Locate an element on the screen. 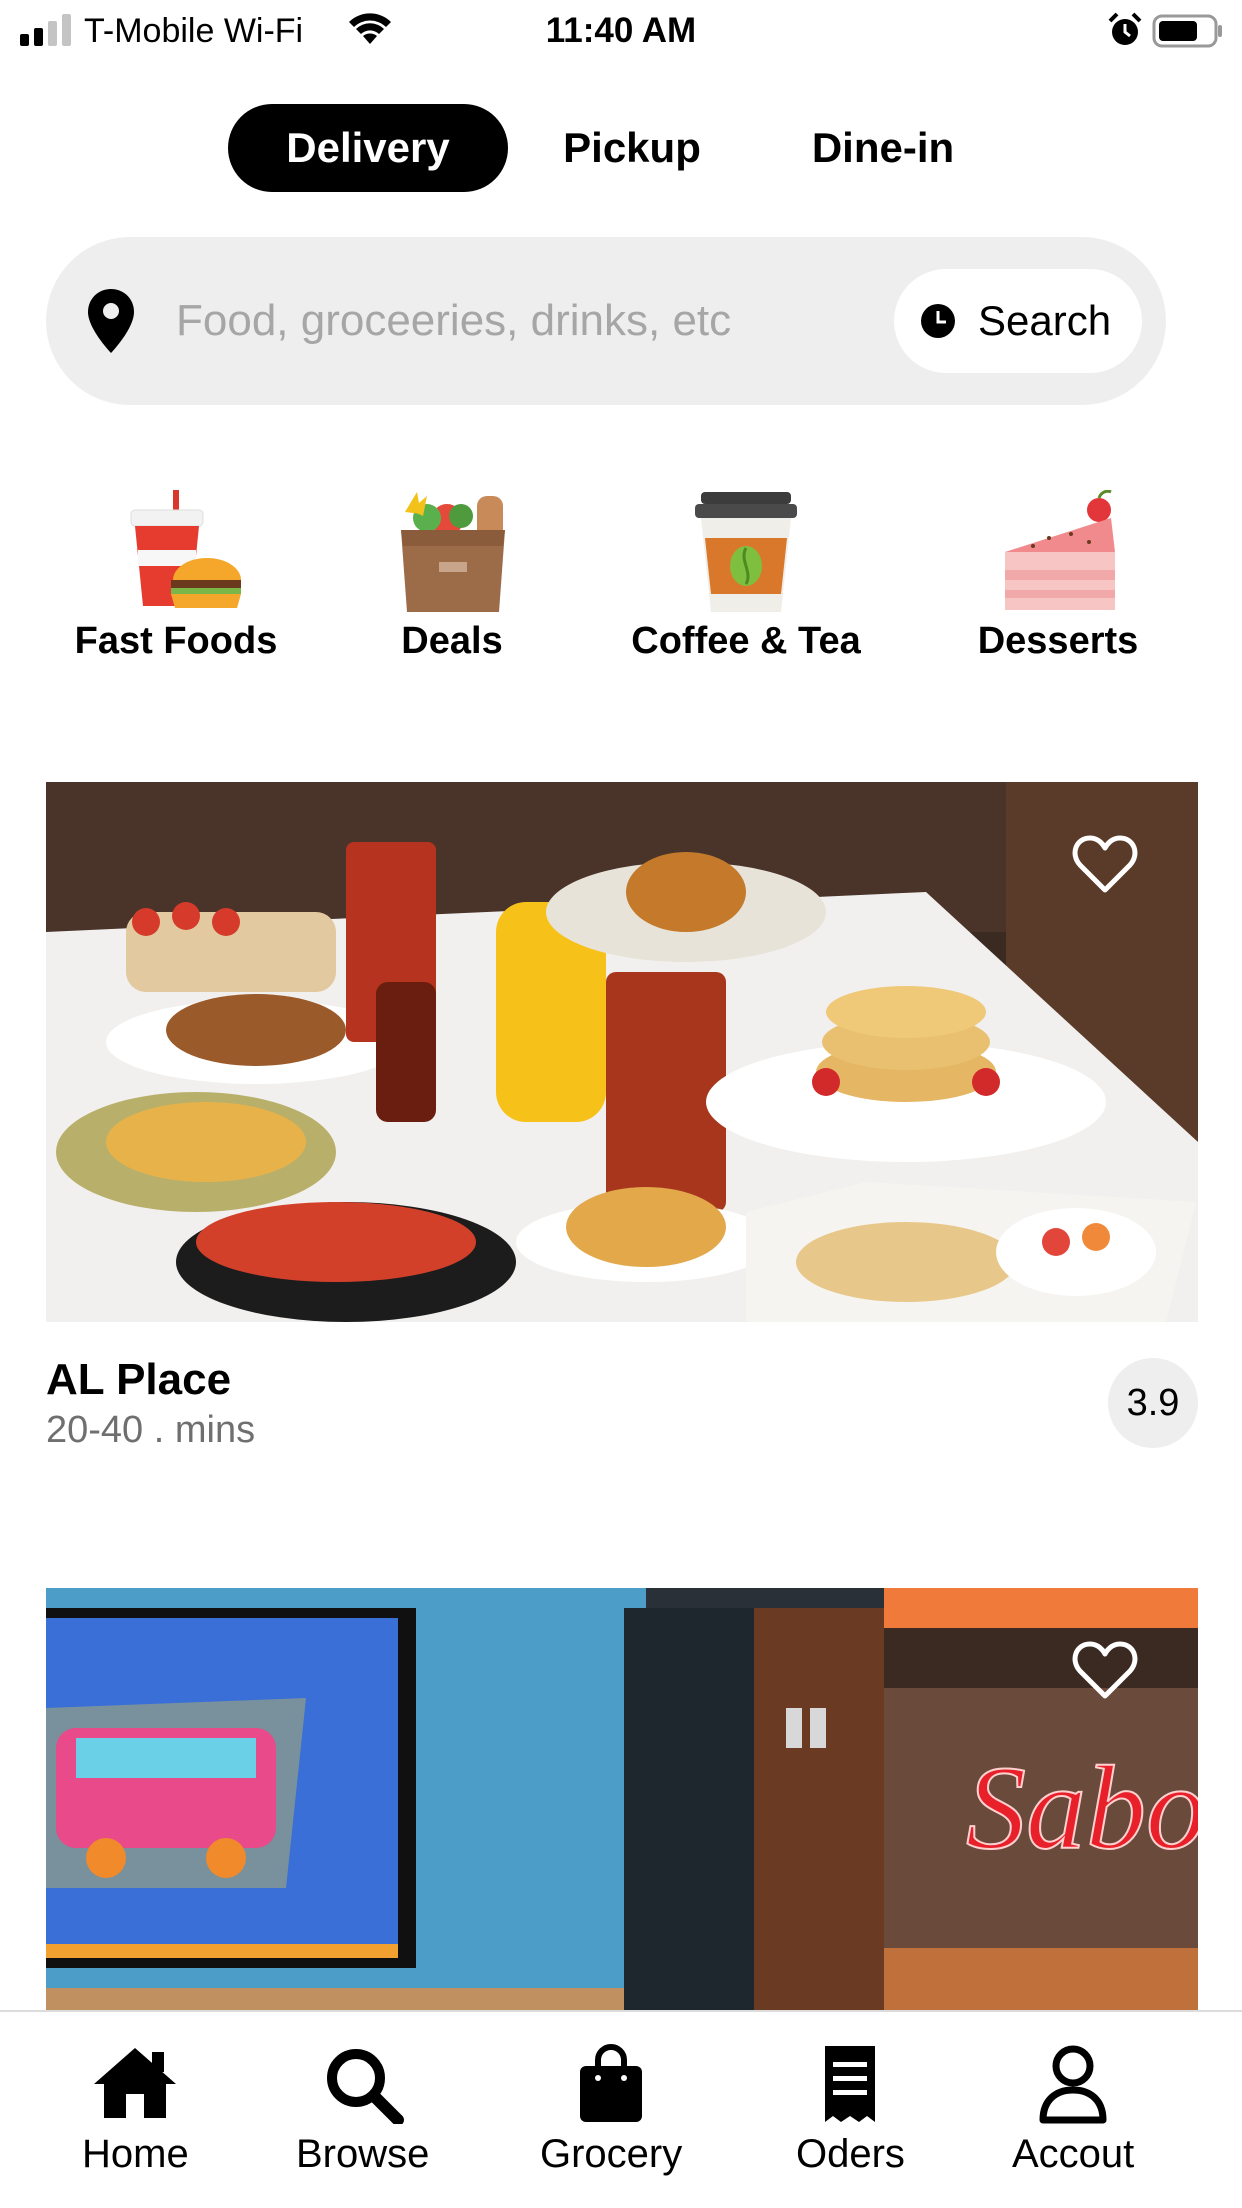  user-icon is located at coordinates (1073, 2084).